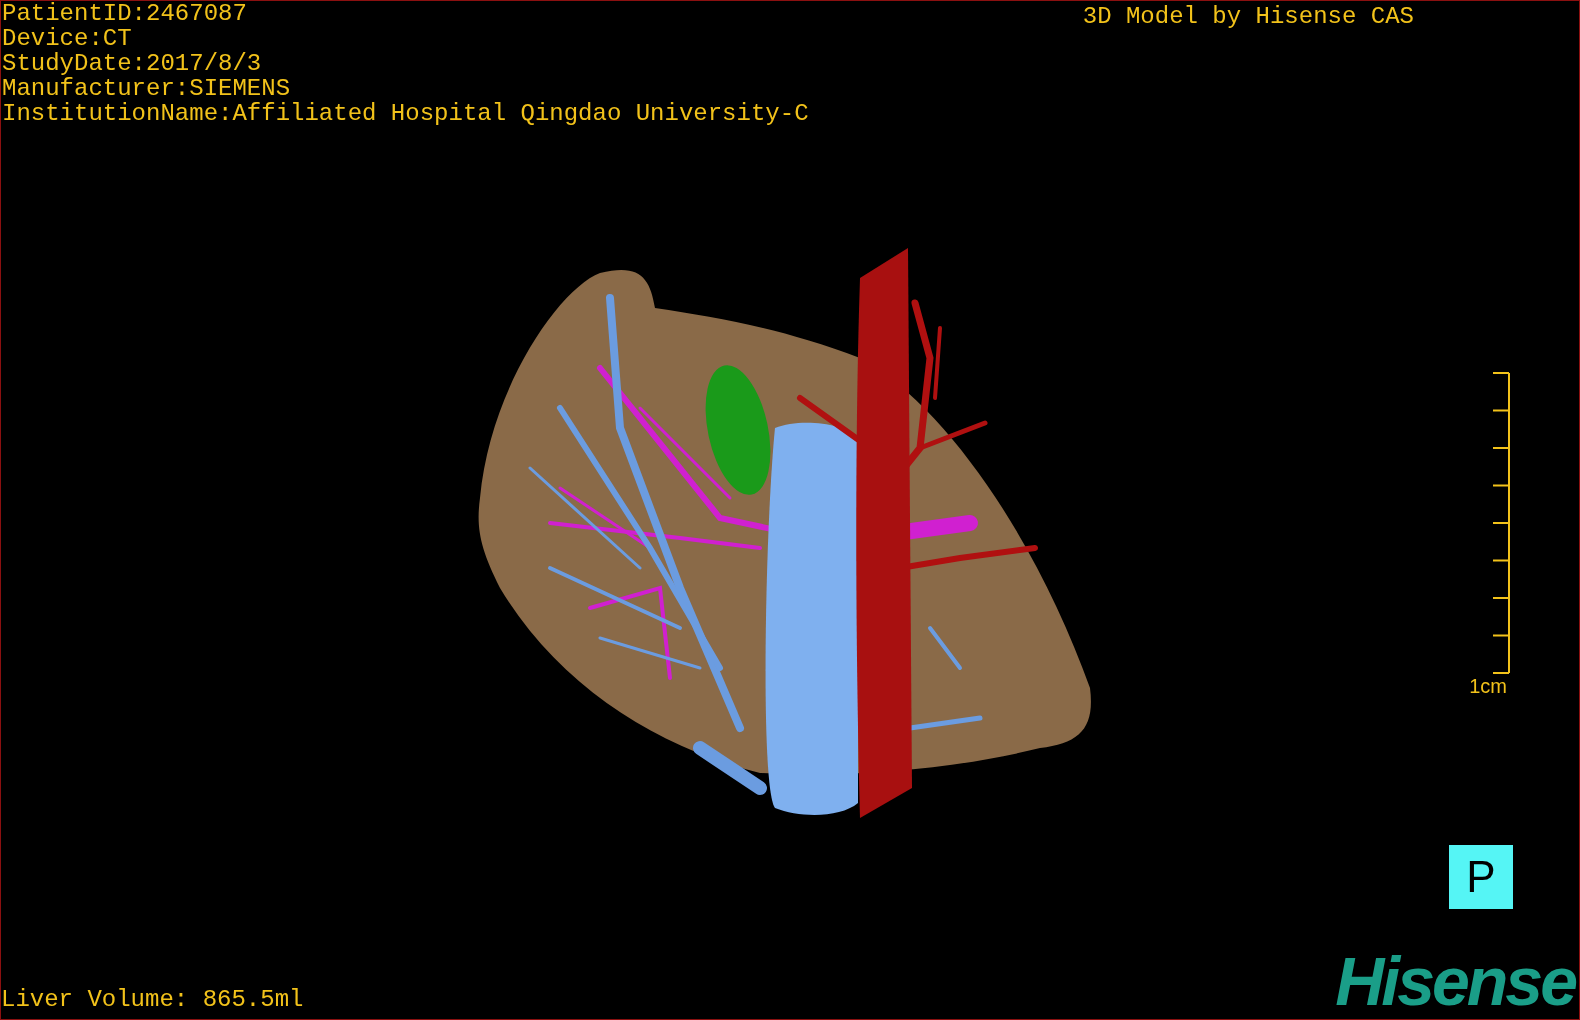 The image size is (1580, 1020). What do you see at coordinates (1248, 15) in the screenshot?
I see `model-title: 3D Model by Hisense CAS` at bounding box center [1248, 15].